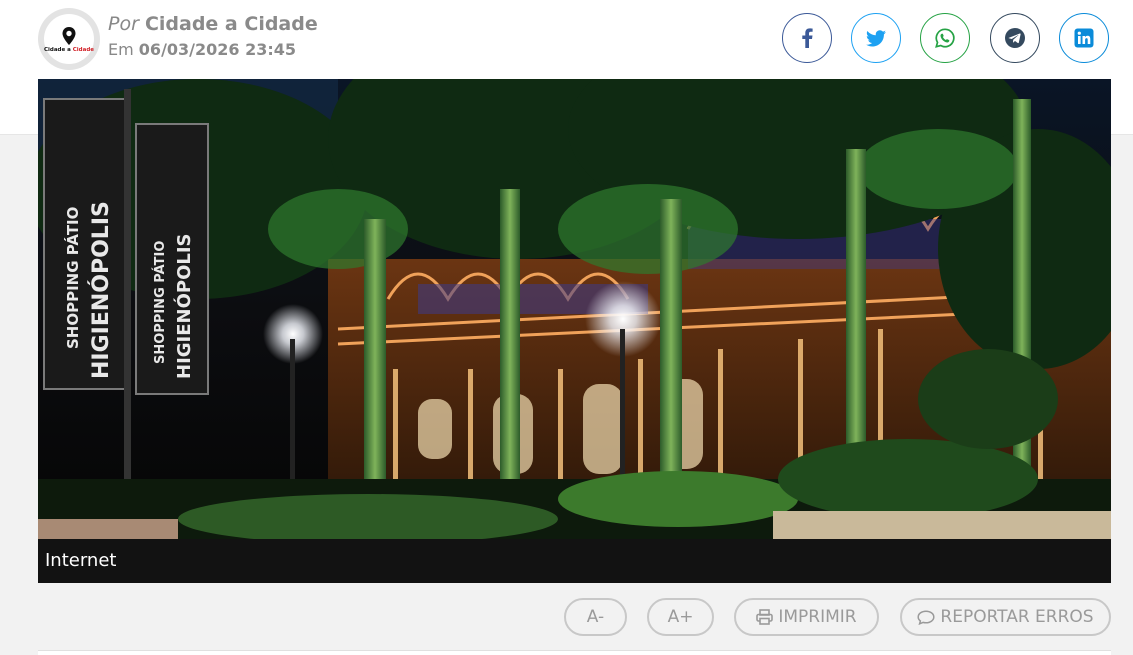 This screenshot has height=655, width=1133. What do you see at coordinates (574, 561) in the screenshot?
I see `photo-caption: Internet` at bounding box center [574, 561].